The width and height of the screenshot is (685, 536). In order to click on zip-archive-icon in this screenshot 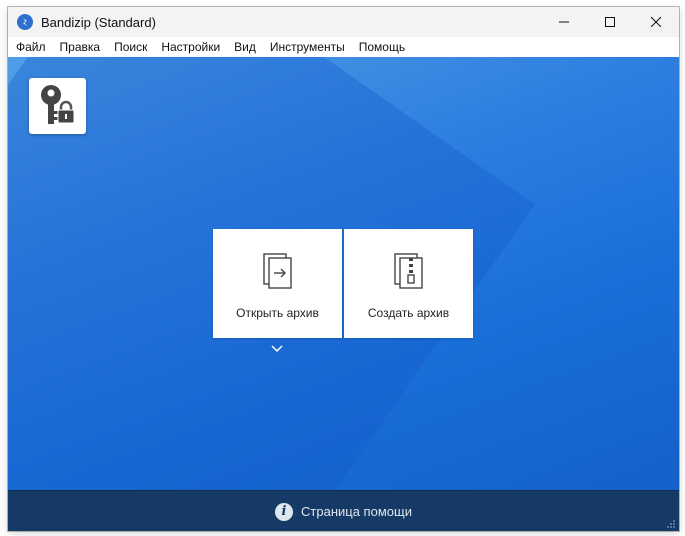, I will do `click(408, 271)`.